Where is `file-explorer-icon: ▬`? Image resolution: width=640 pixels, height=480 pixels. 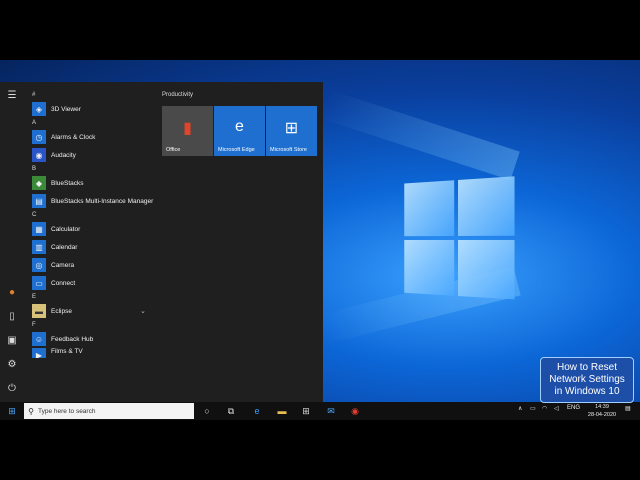 file-explorer-icon: ▬ is located at coordinates (282, 411).